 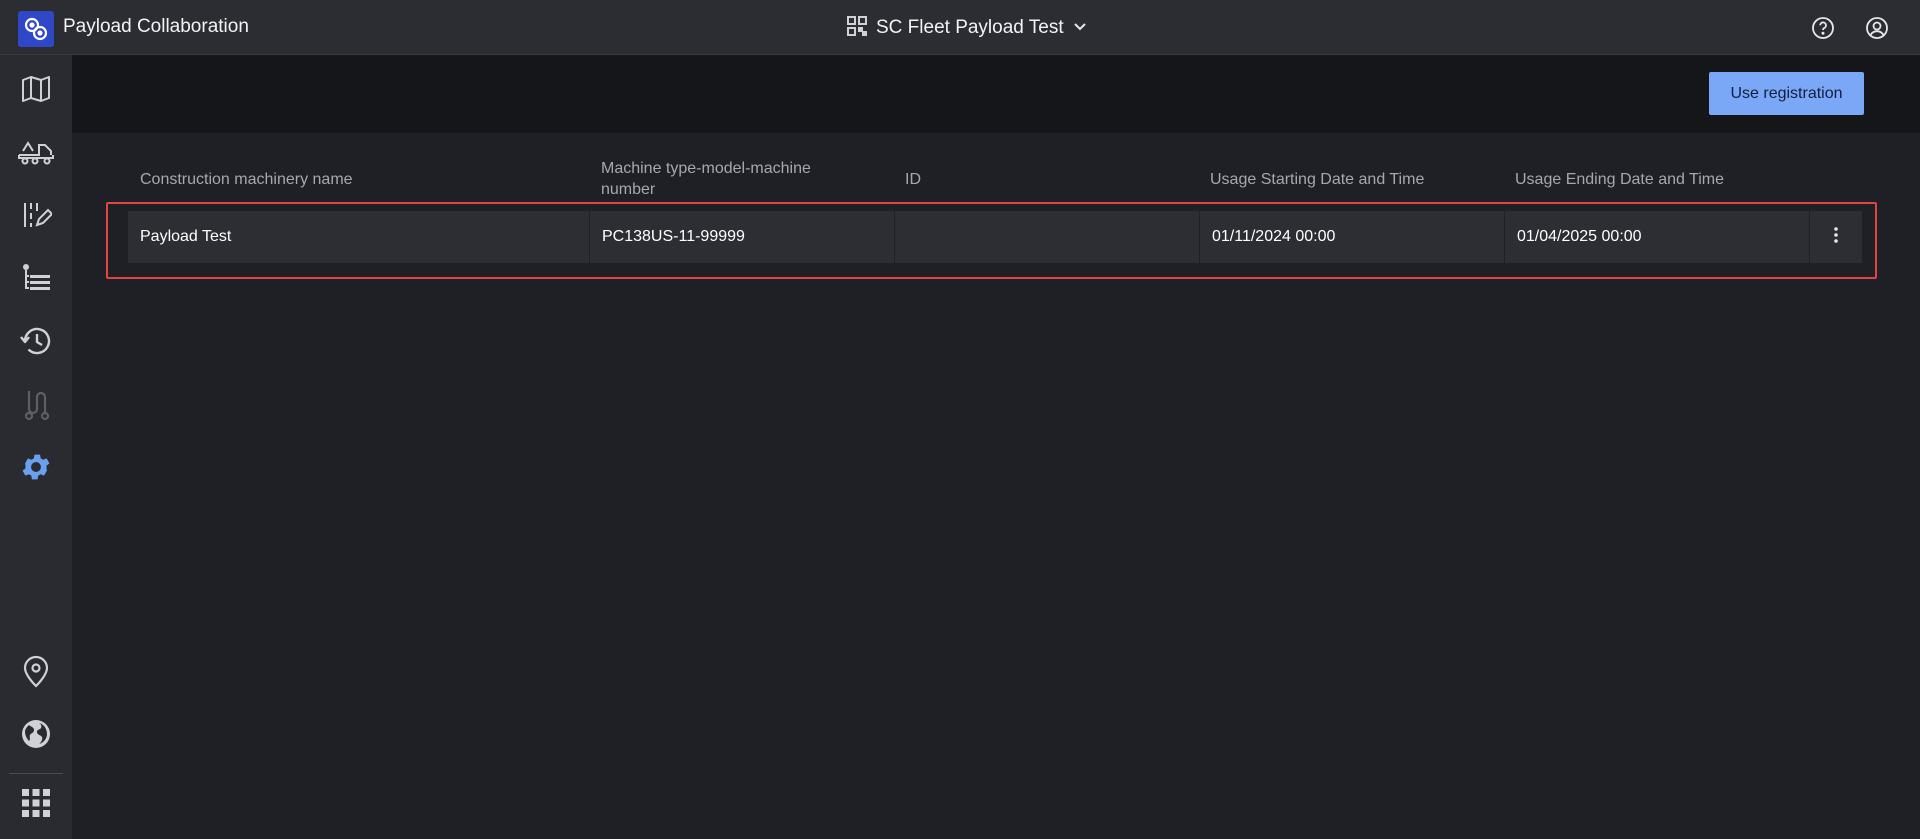 What do you see at coordinates (1823, 28) in the screenshot?
I see `help-icon` at bounding box center [1823, 28].